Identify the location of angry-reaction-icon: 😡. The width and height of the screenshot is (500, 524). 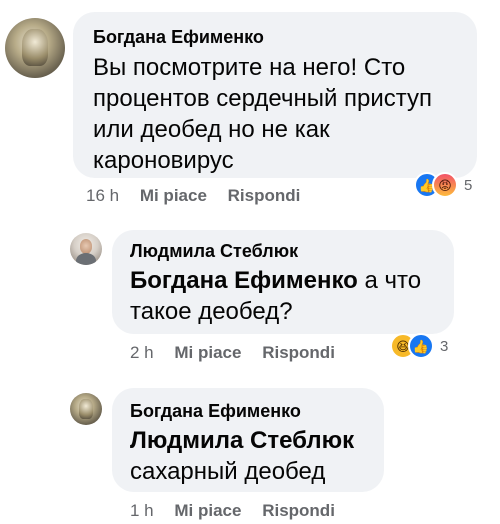
(445, 185).